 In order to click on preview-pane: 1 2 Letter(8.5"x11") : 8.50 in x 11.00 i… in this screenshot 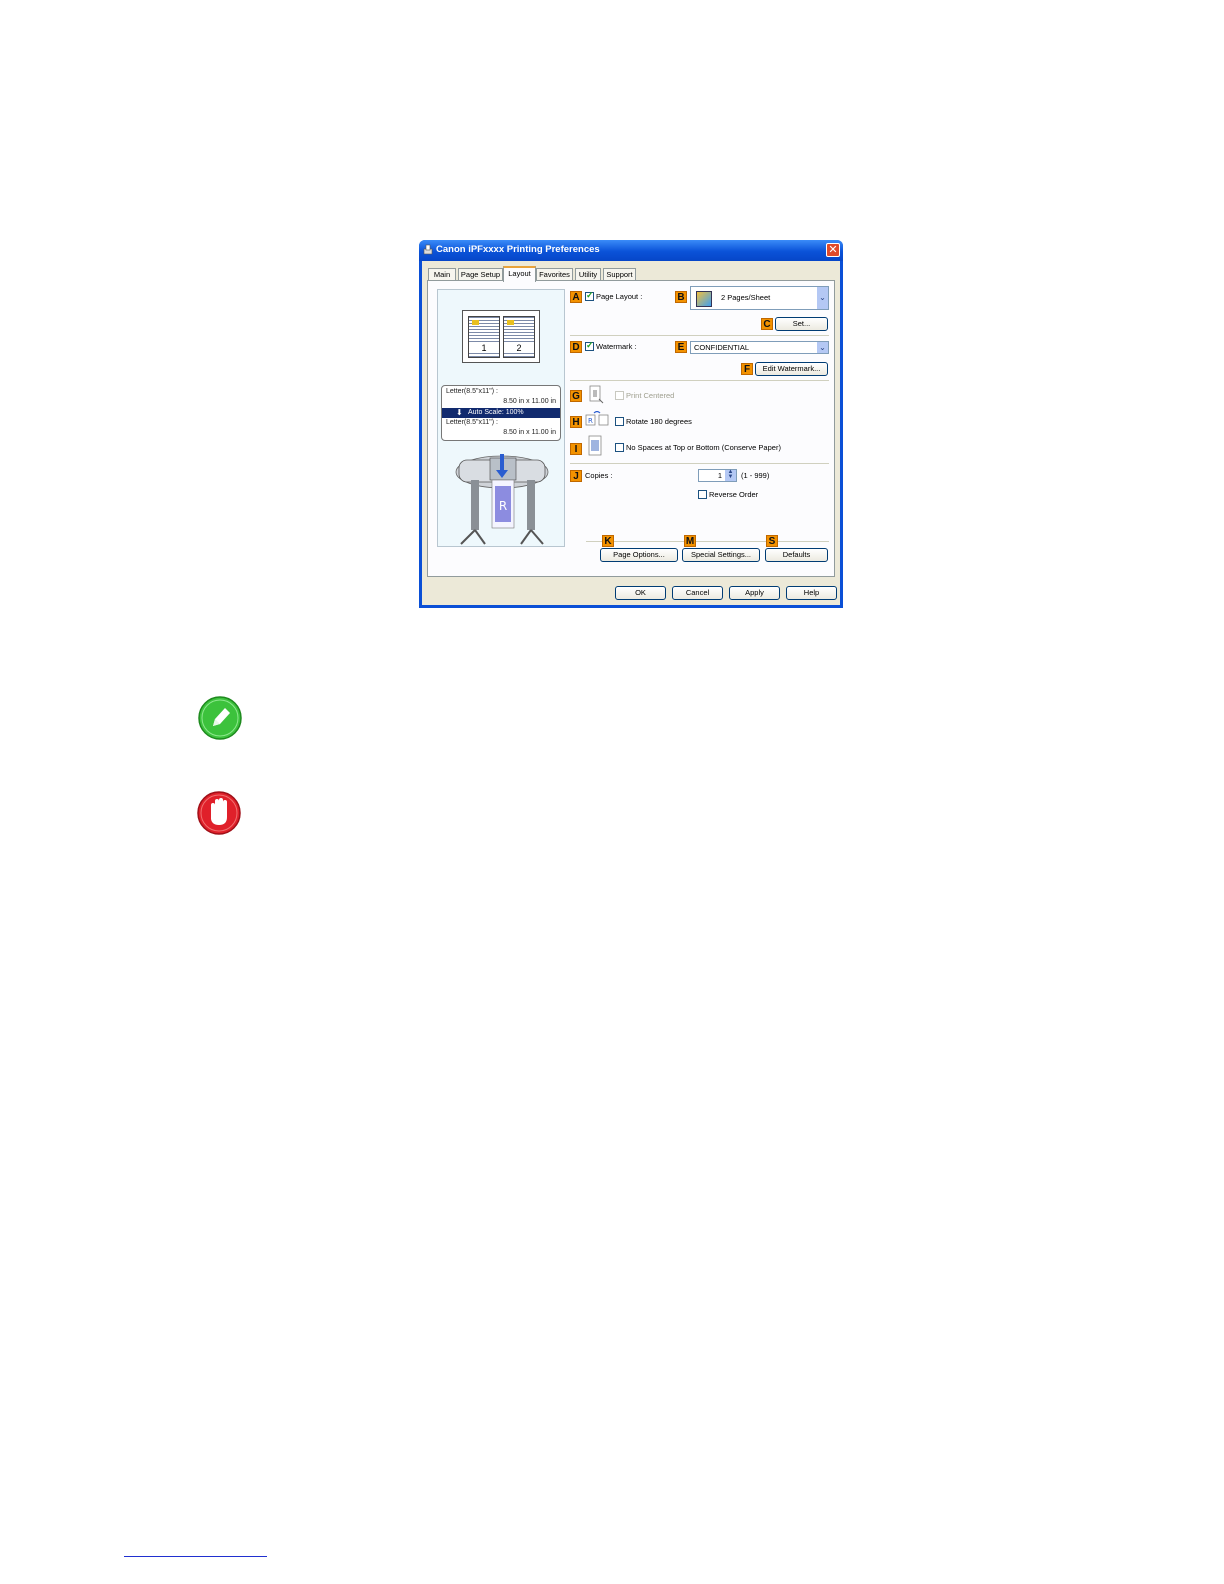, I will do `click(501, 418)`.